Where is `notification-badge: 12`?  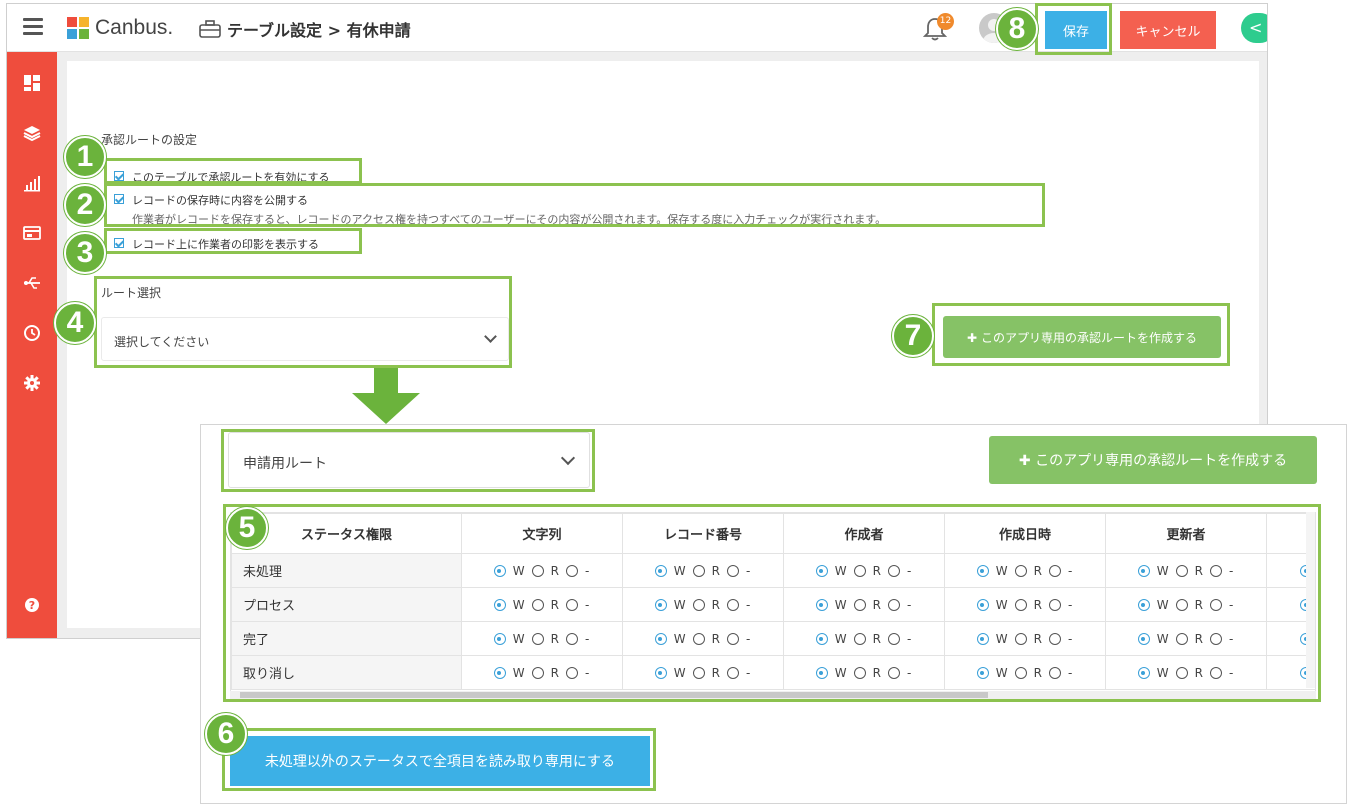
notification-badge: 12 is located at coordinates (945, 21).